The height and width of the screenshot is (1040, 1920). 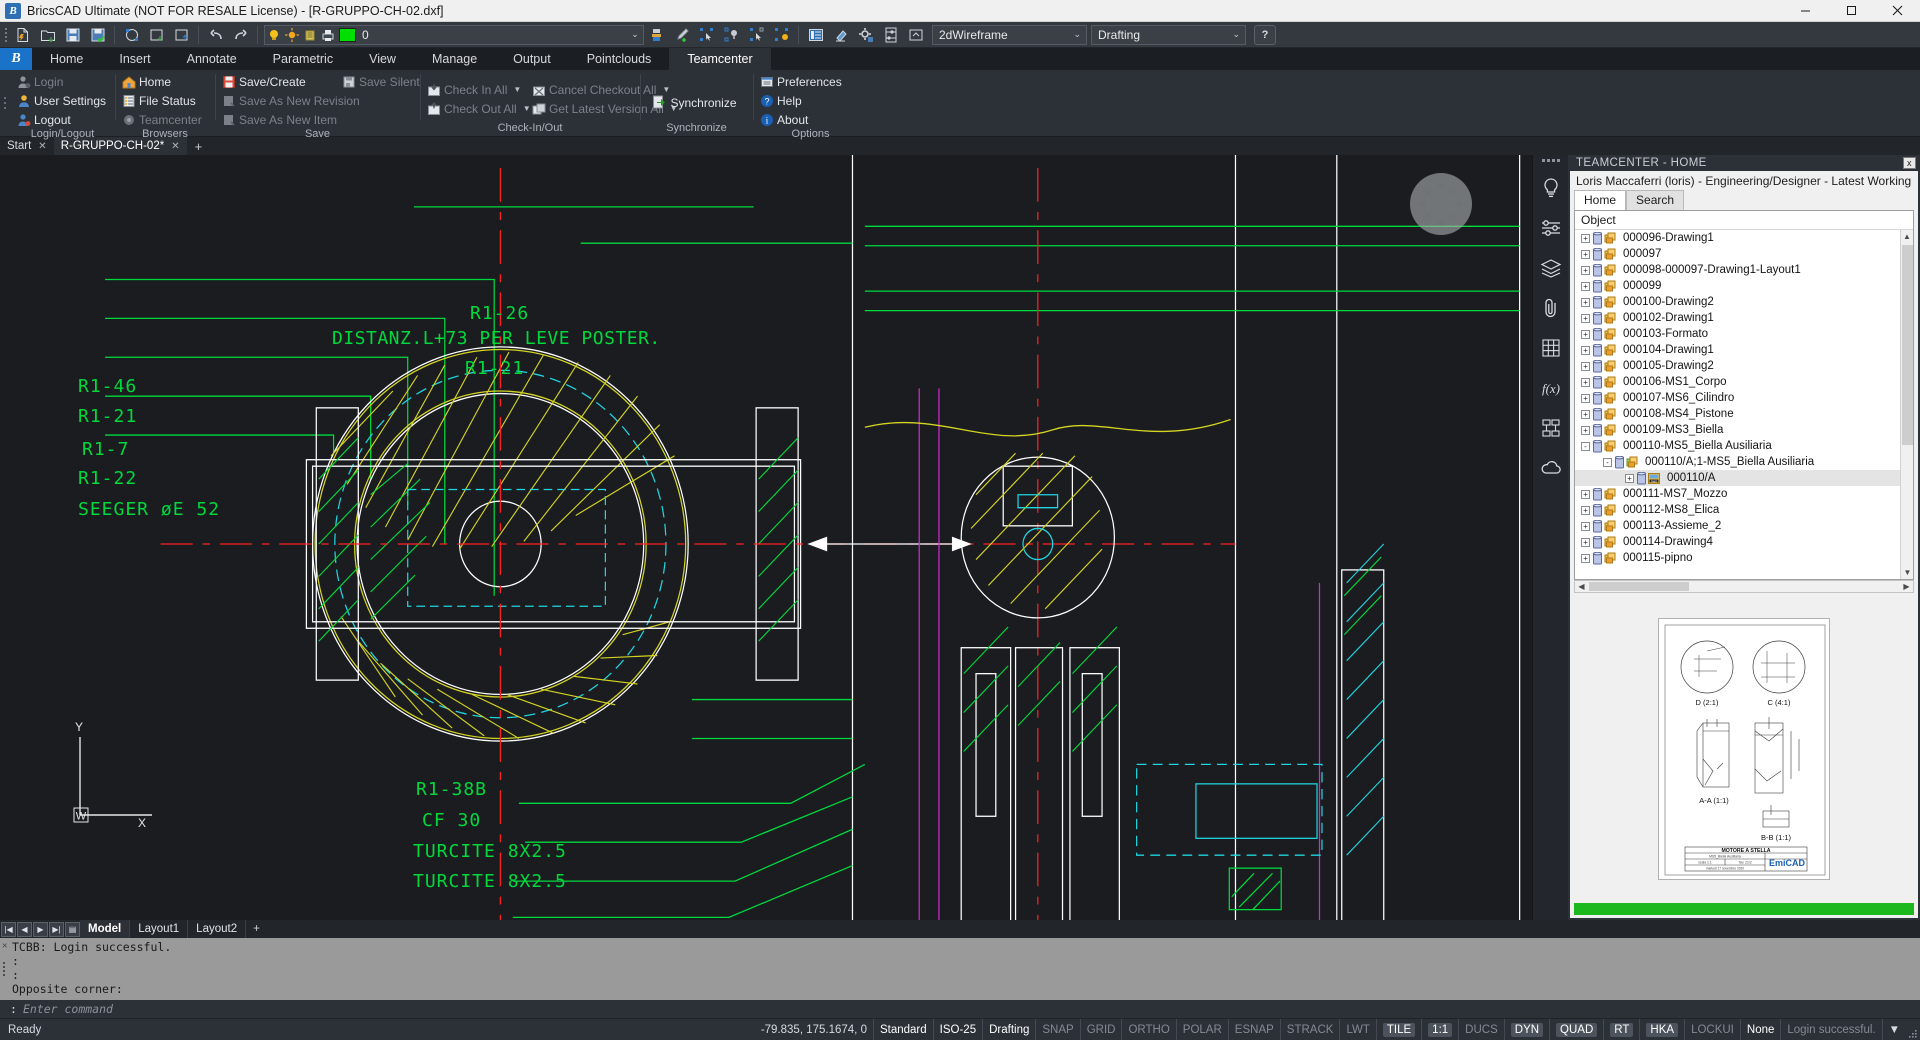 I want to click on tree-node: +000113-Assieme_2, so click(x=1744, y=526).